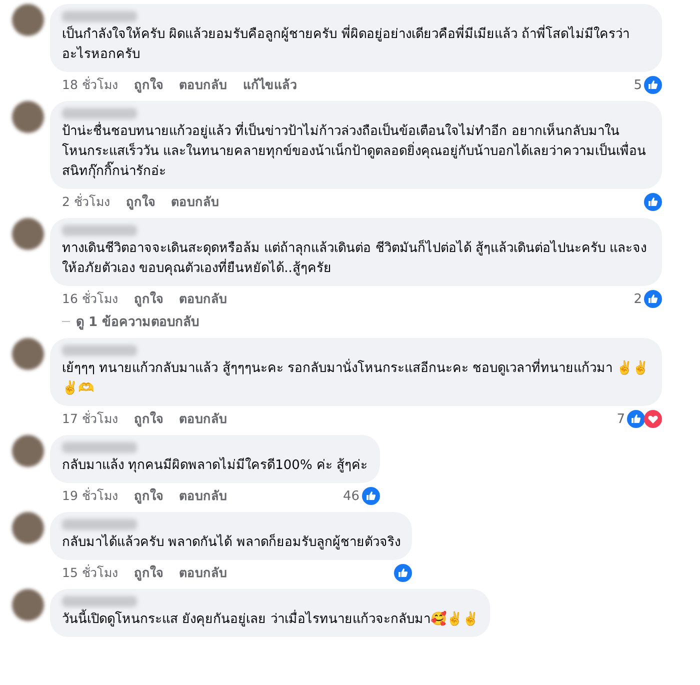  I want to click on comment-time: 19 ชั่วโมง, so click(90, 496).